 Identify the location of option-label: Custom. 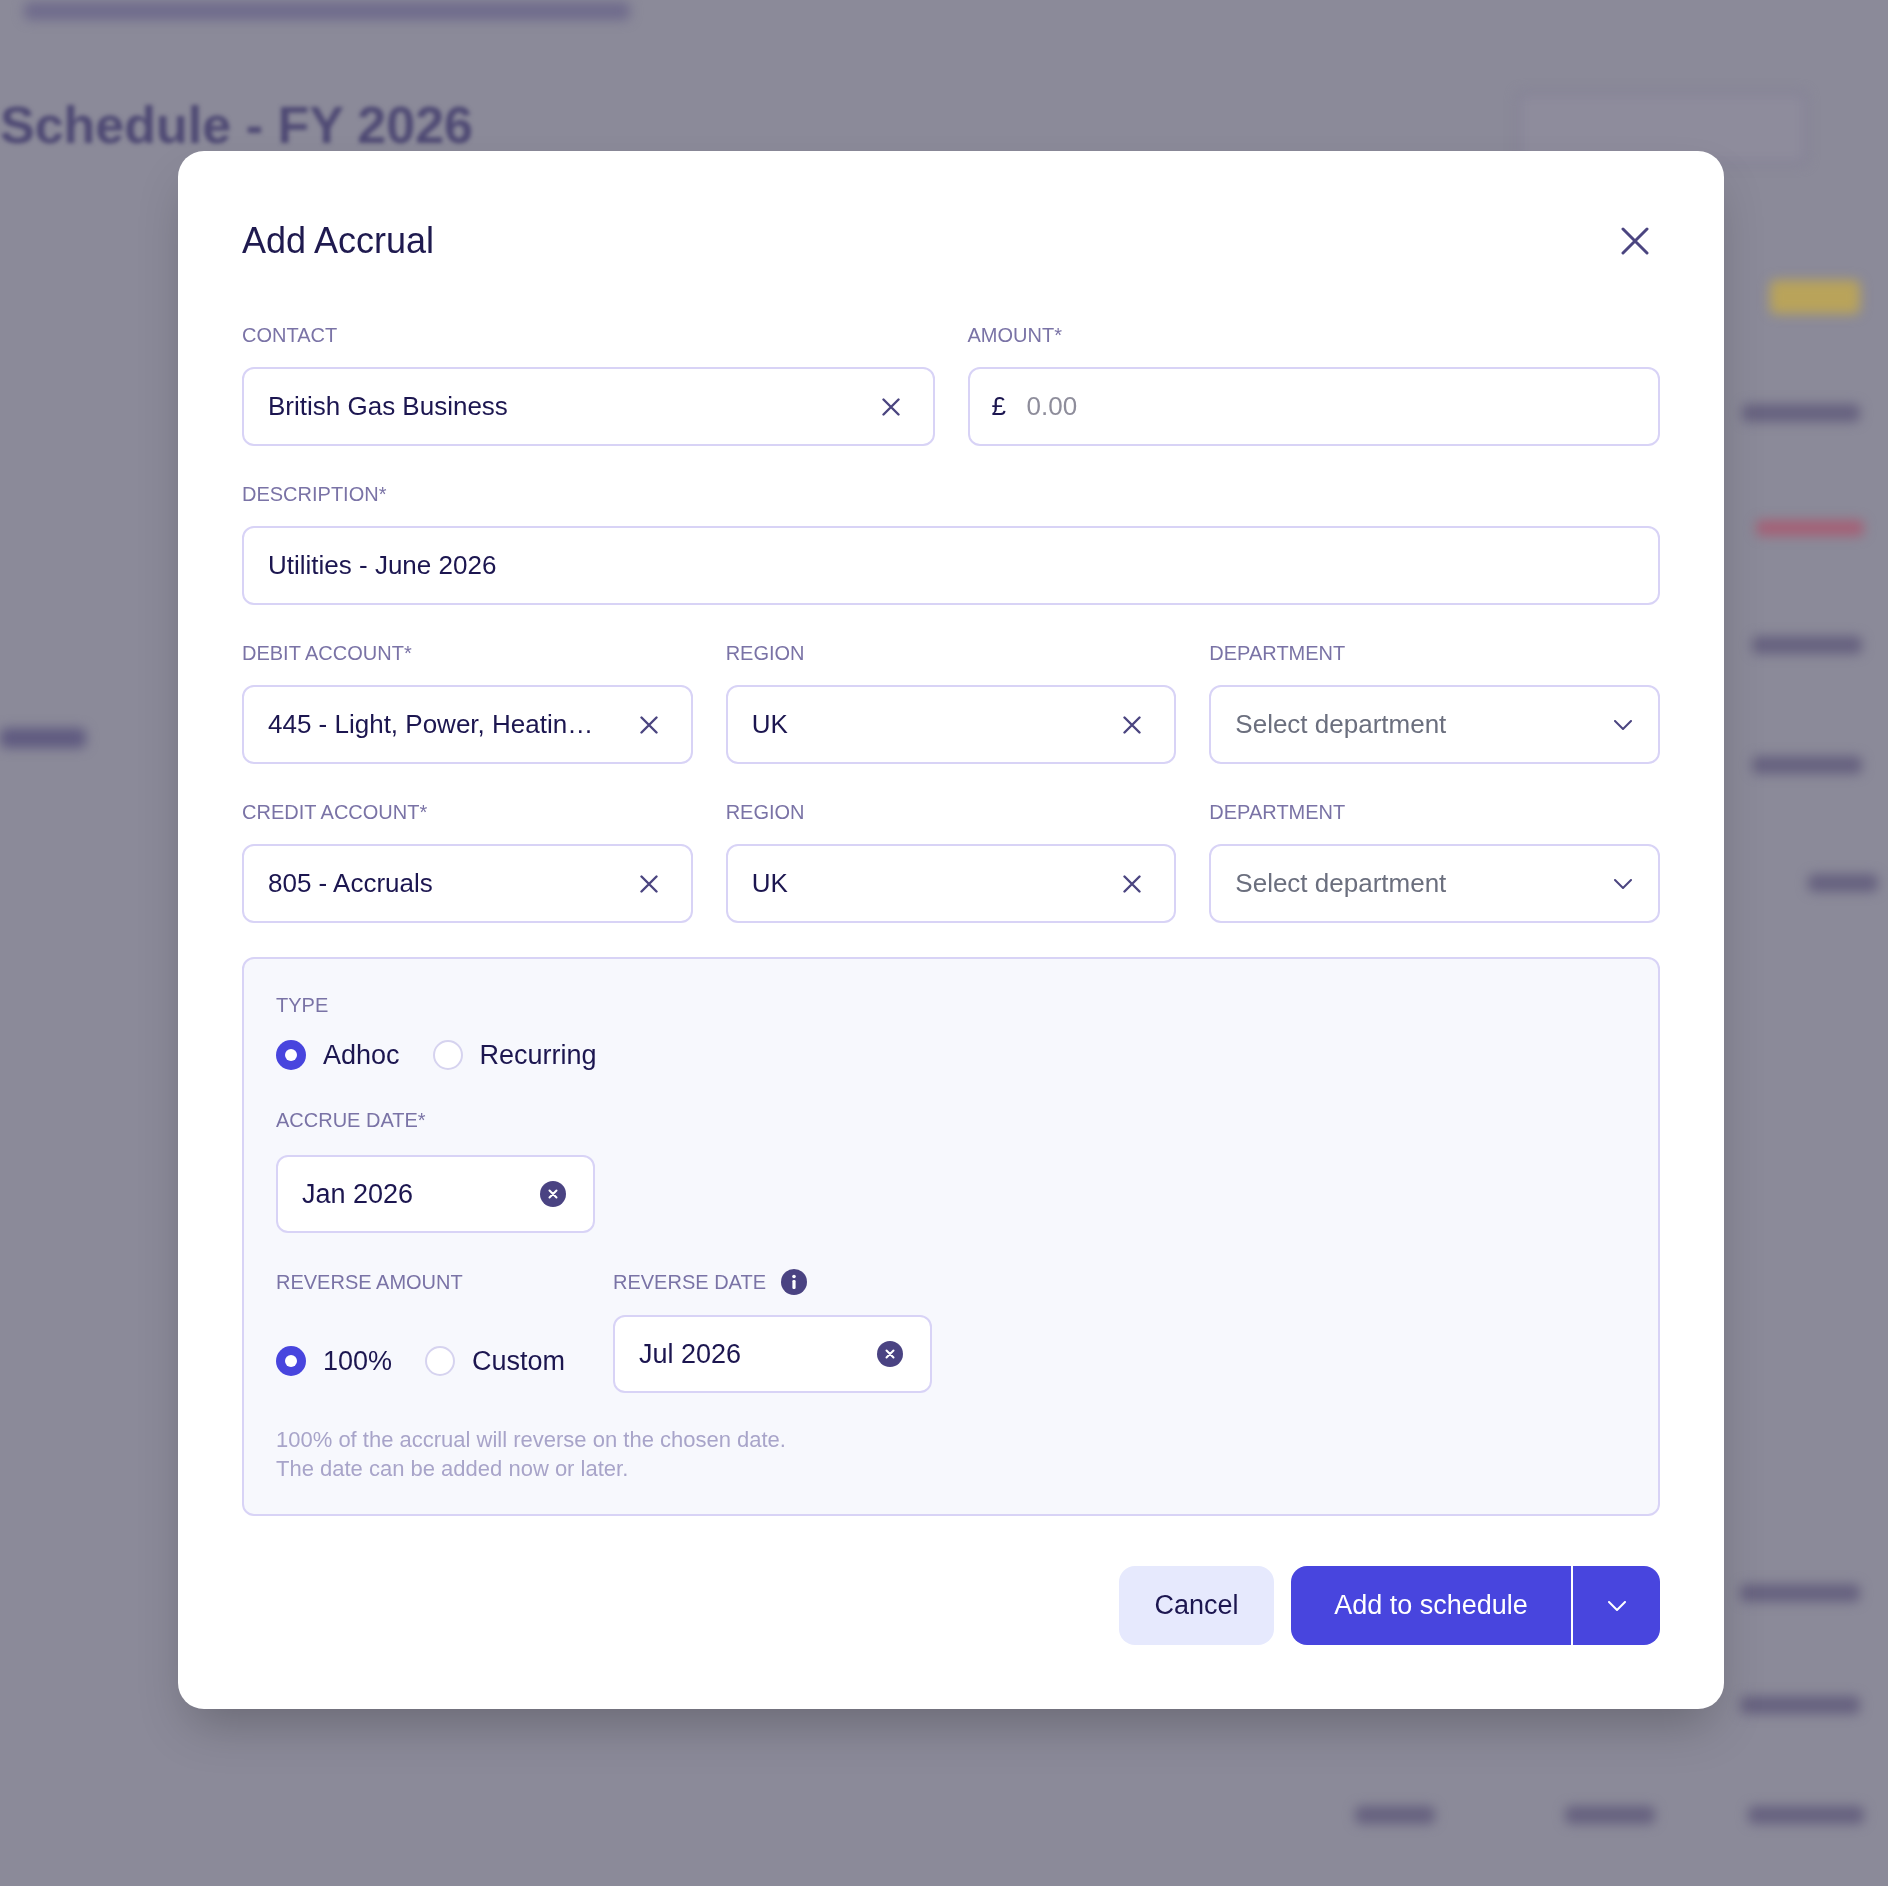
(519, 1361).